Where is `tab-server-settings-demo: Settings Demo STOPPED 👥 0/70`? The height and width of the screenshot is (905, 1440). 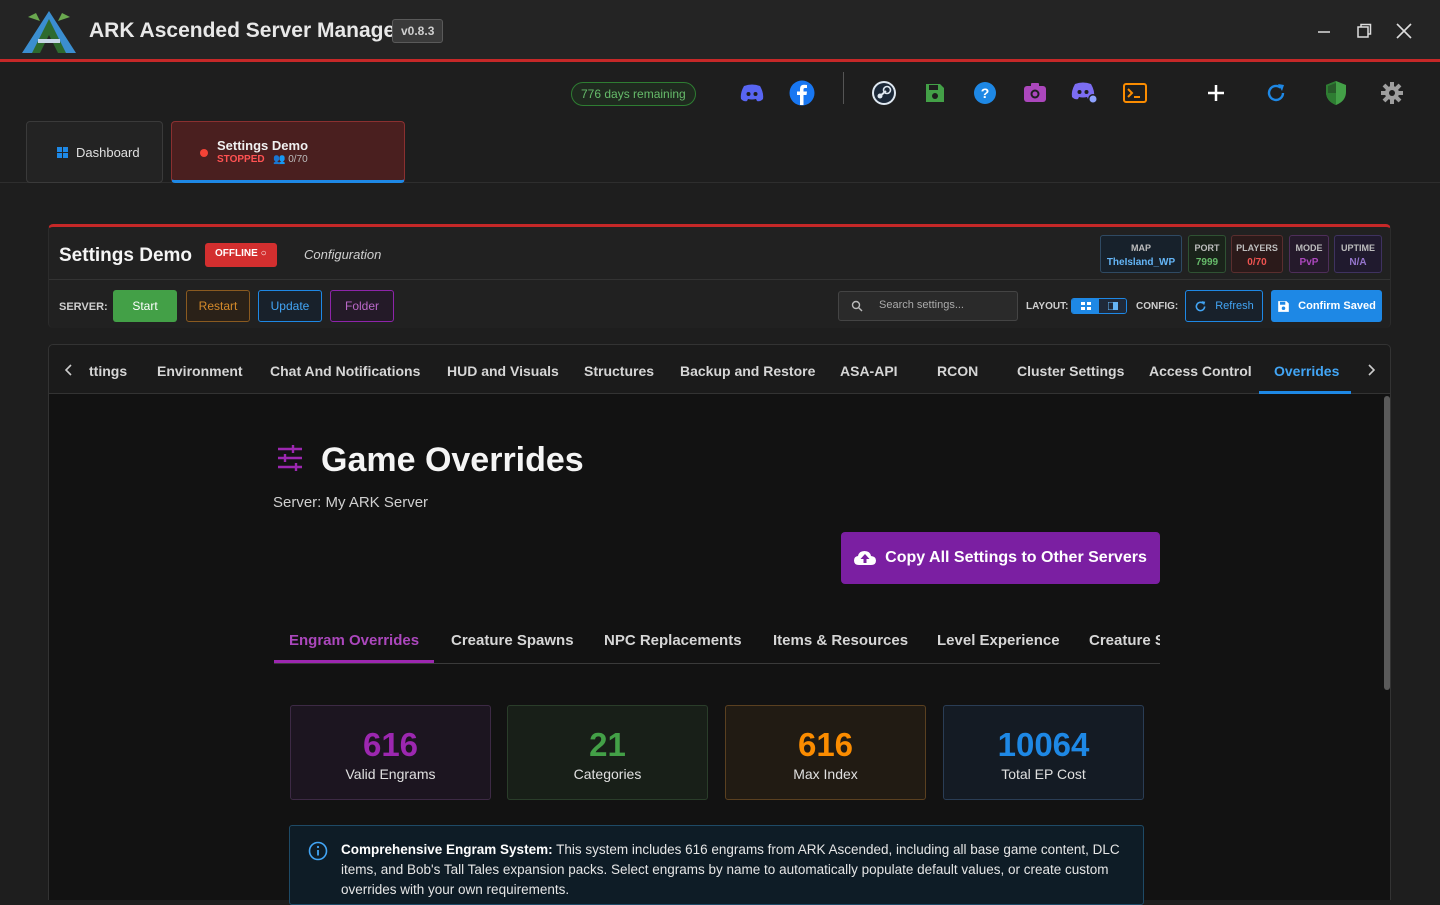
tab-server-settings-demo: Settings Demo STOPPED 👥 0/70 is located at coordinates (288, 152).